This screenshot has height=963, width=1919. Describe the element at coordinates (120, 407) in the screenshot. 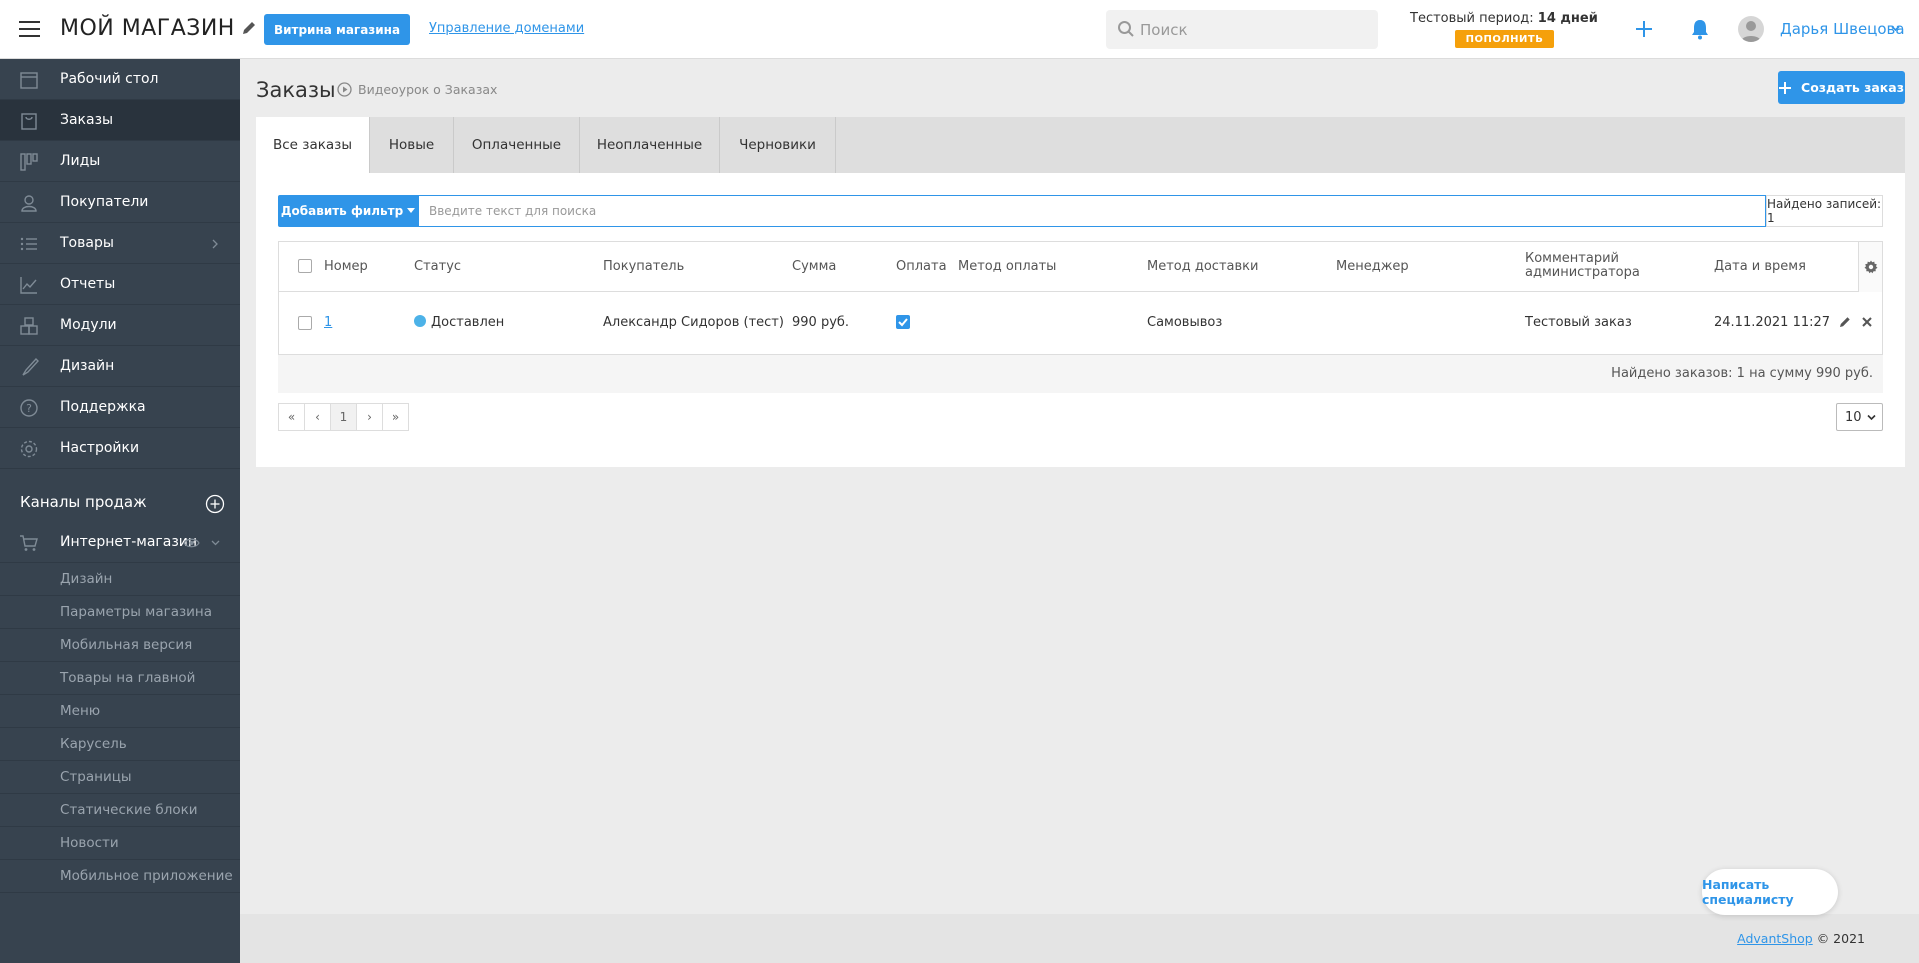

I see `sidebar-item-support: ? Поддержка` at that location.